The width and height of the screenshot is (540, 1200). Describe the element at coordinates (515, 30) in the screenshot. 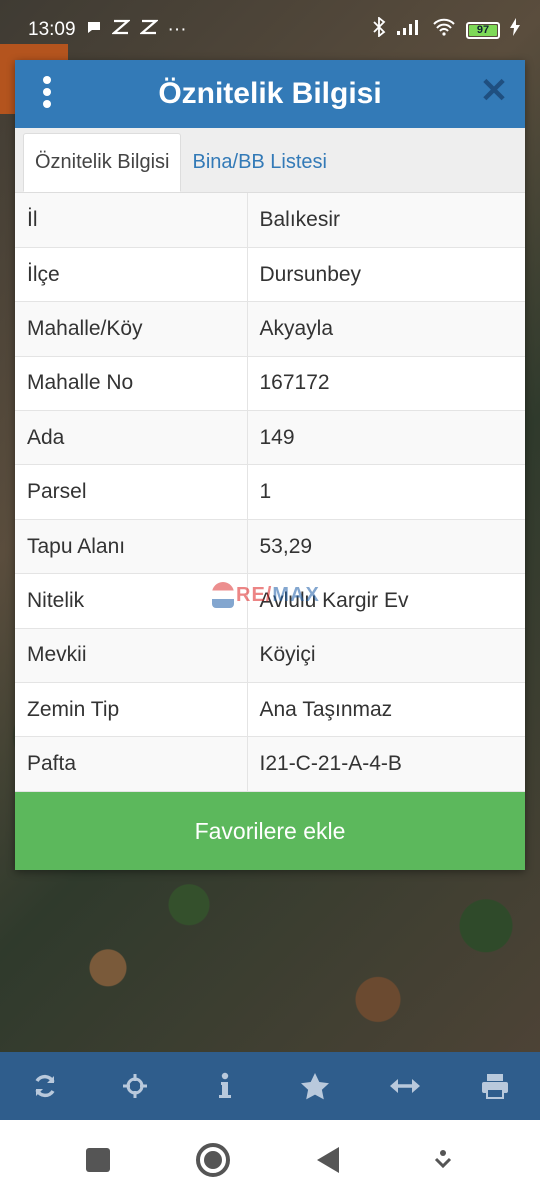

I see `charging-icon` at that location.